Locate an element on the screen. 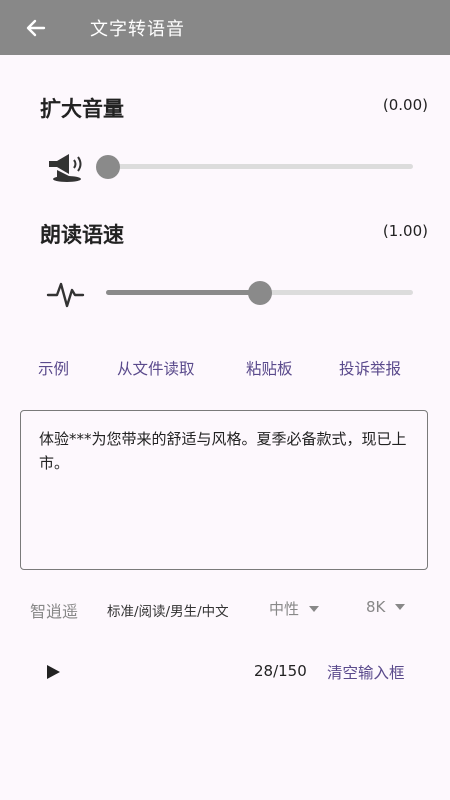 This screenshot has height=800, width=450. page-title: 文字转语音 is located at coordinates (137, 29).